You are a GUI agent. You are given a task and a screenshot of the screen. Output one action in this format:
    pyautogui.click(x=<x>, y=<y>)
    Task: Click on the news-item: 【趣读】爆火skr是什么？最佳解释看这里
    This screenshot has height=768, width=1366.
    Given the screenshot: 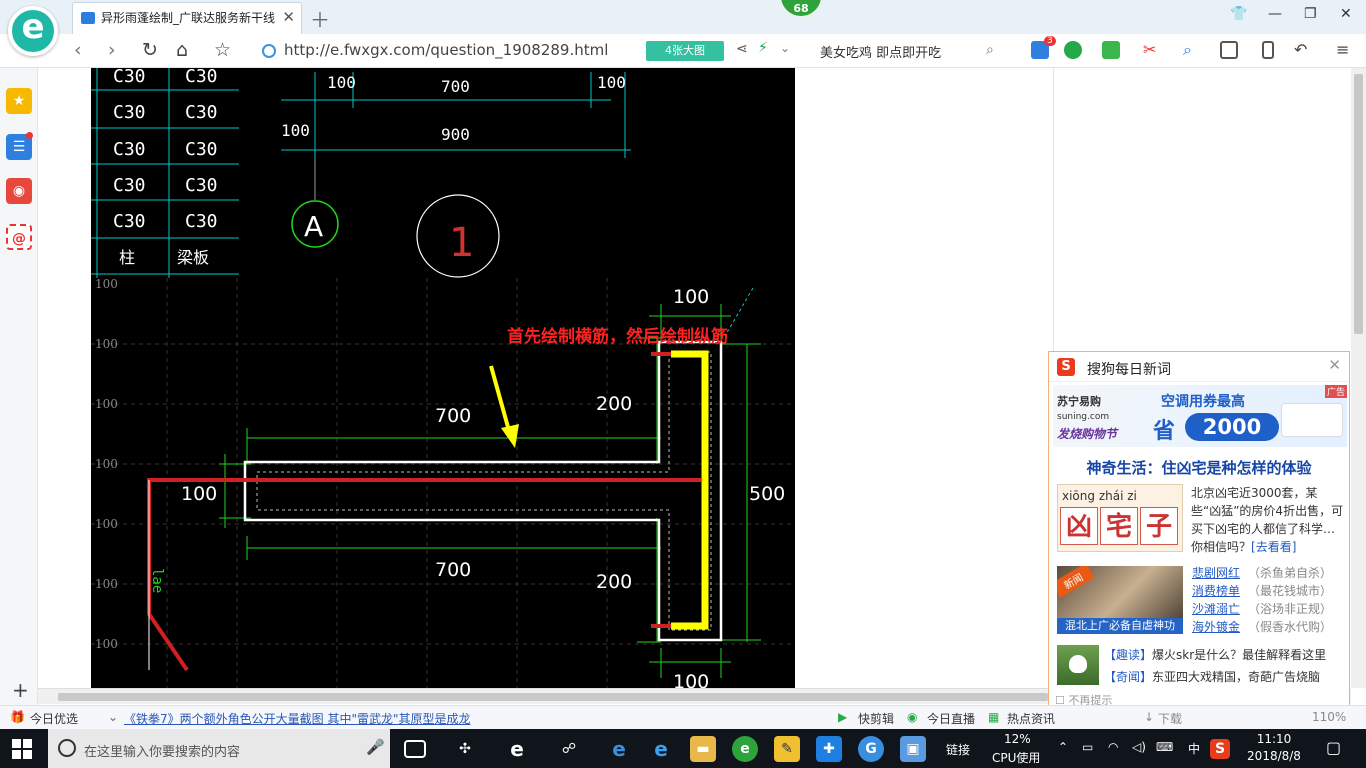 What is the action you would take?
    pyautogui.click(x=1226, y=654)
    